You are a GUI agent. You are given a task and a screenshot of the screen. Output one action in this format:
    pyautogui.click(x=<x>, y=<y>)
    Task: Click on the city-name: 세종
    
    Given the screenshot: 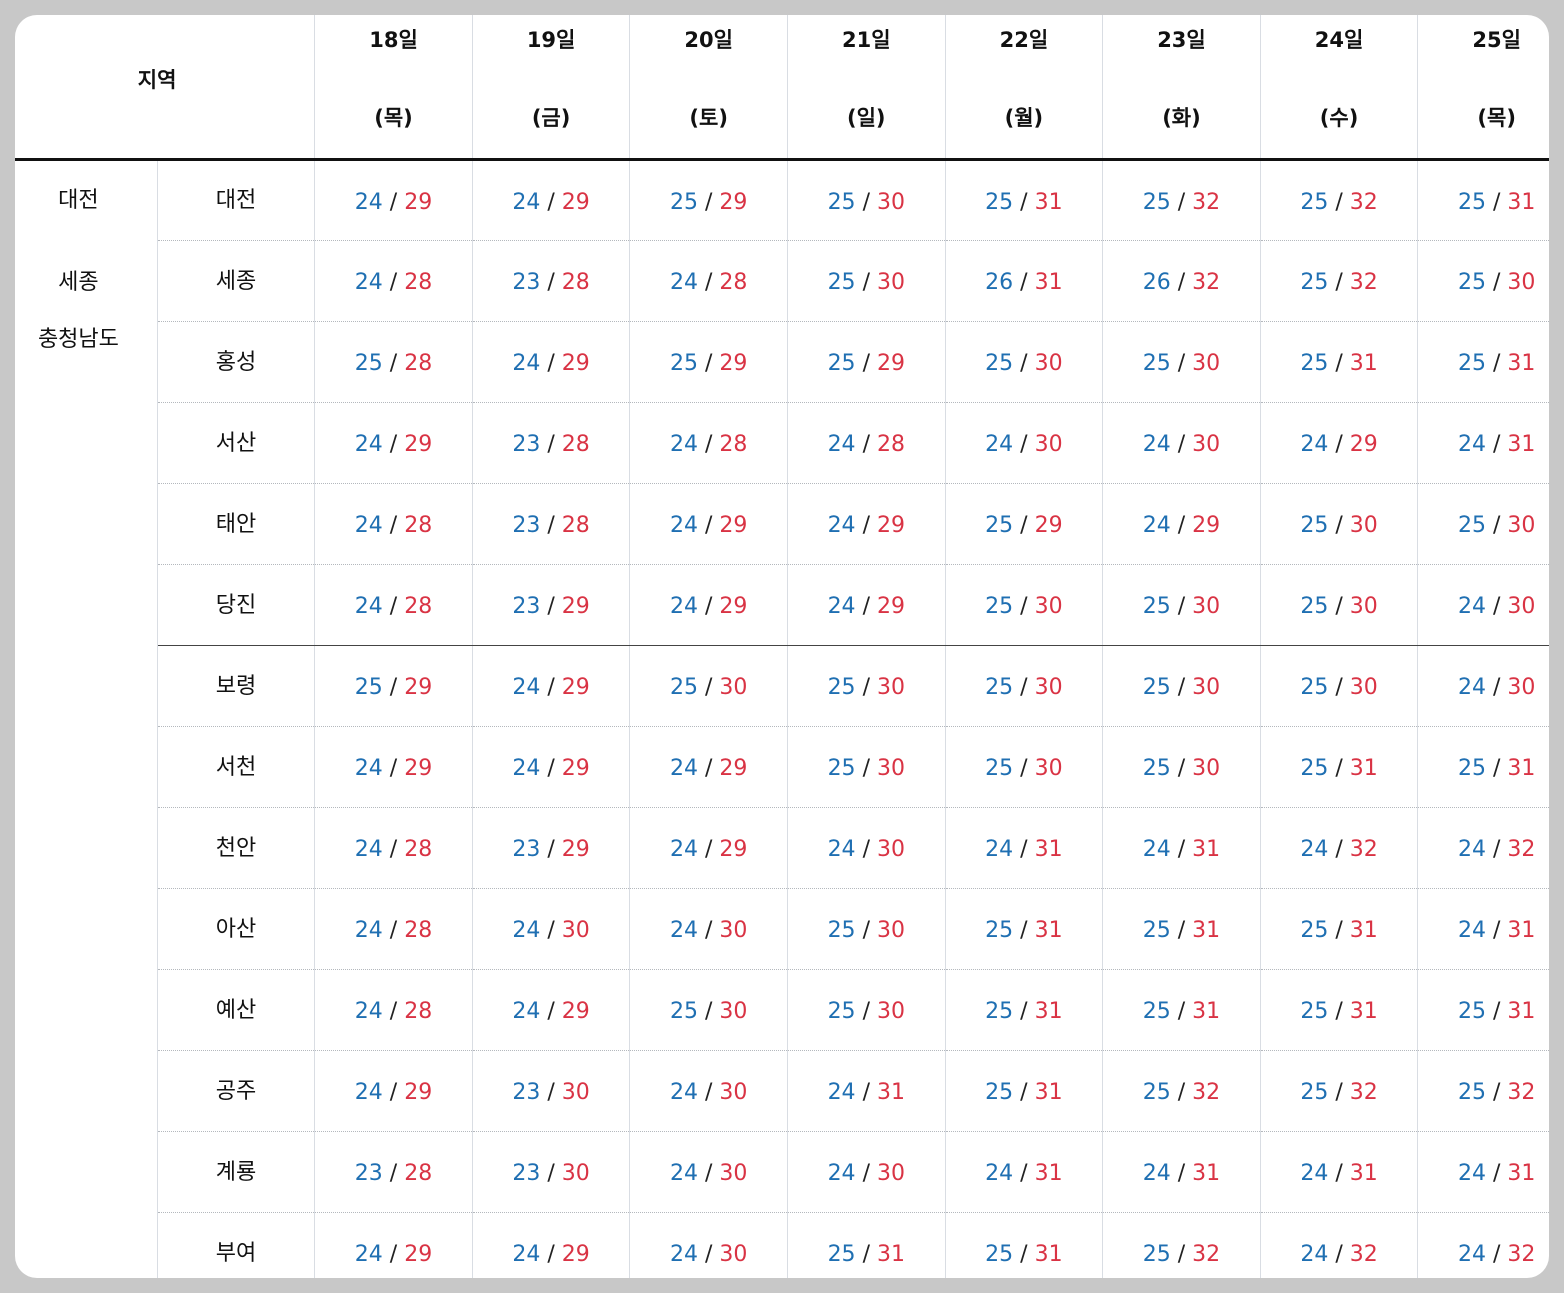 What is the action you would take?
    pyautogui.click(x=236, y=281)
    